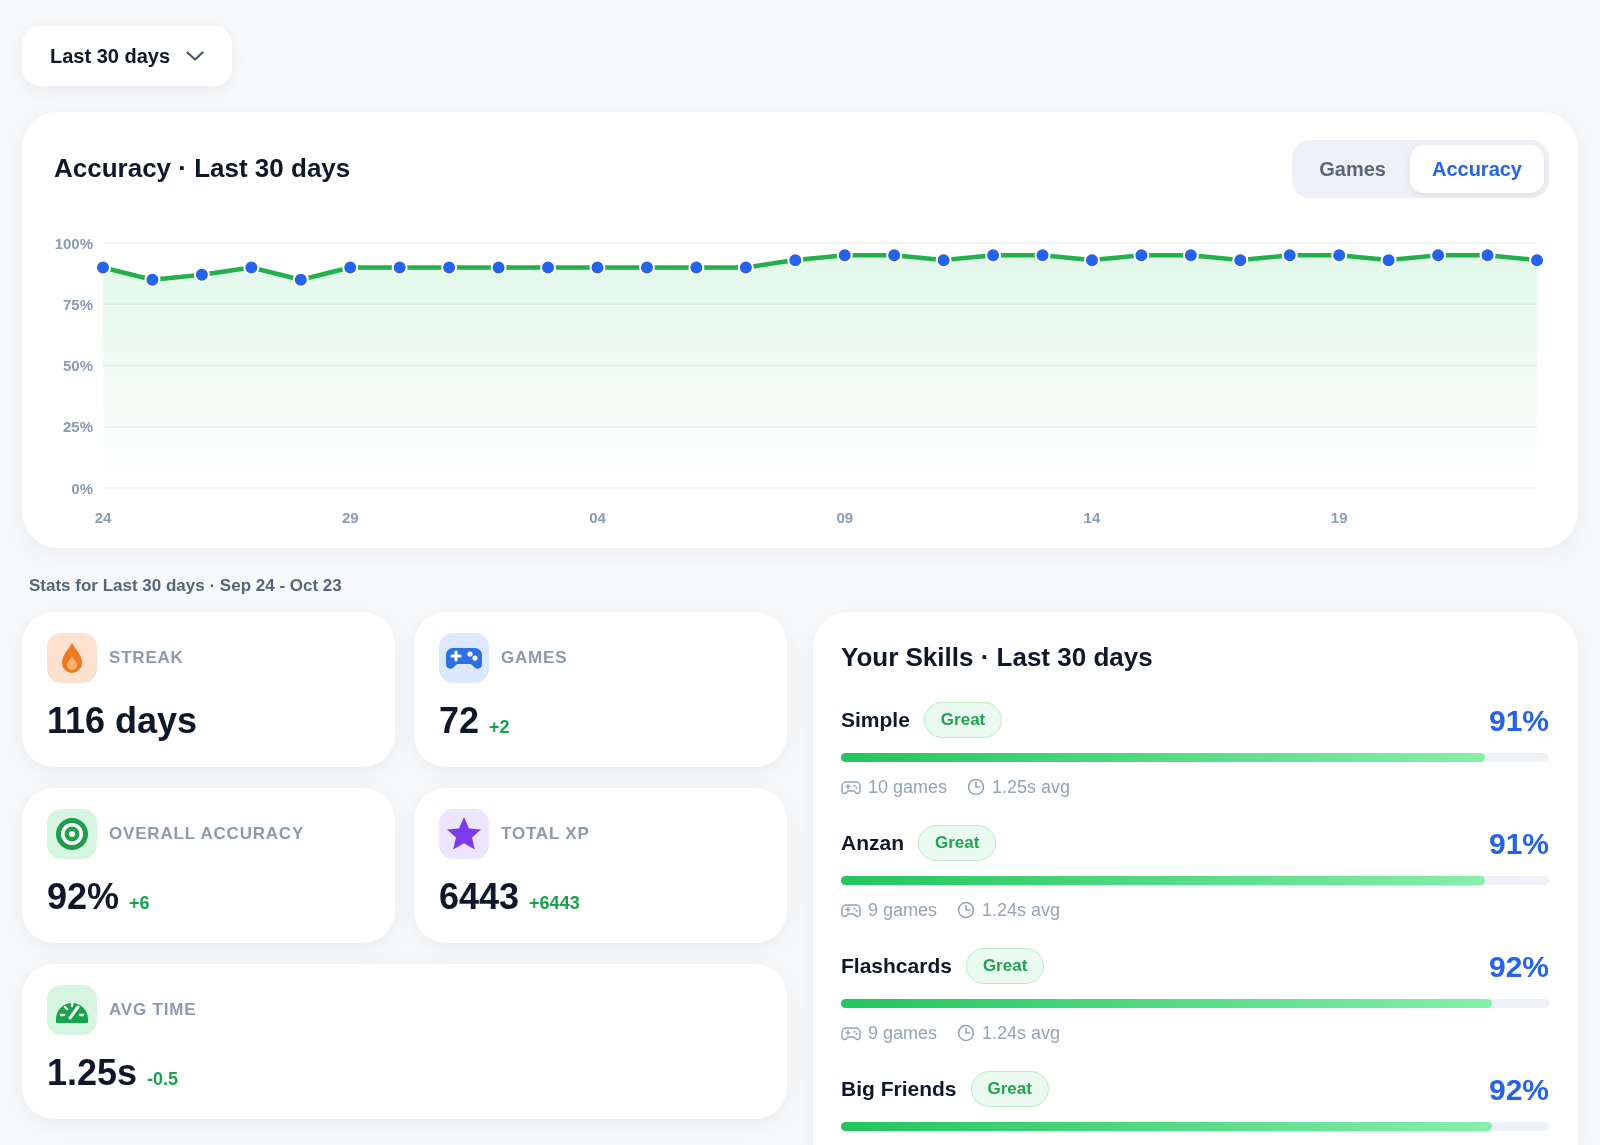 The height and width of the screenshot is (1145, 1600). I want to click on stat-value: 92%, so click(83, 897).